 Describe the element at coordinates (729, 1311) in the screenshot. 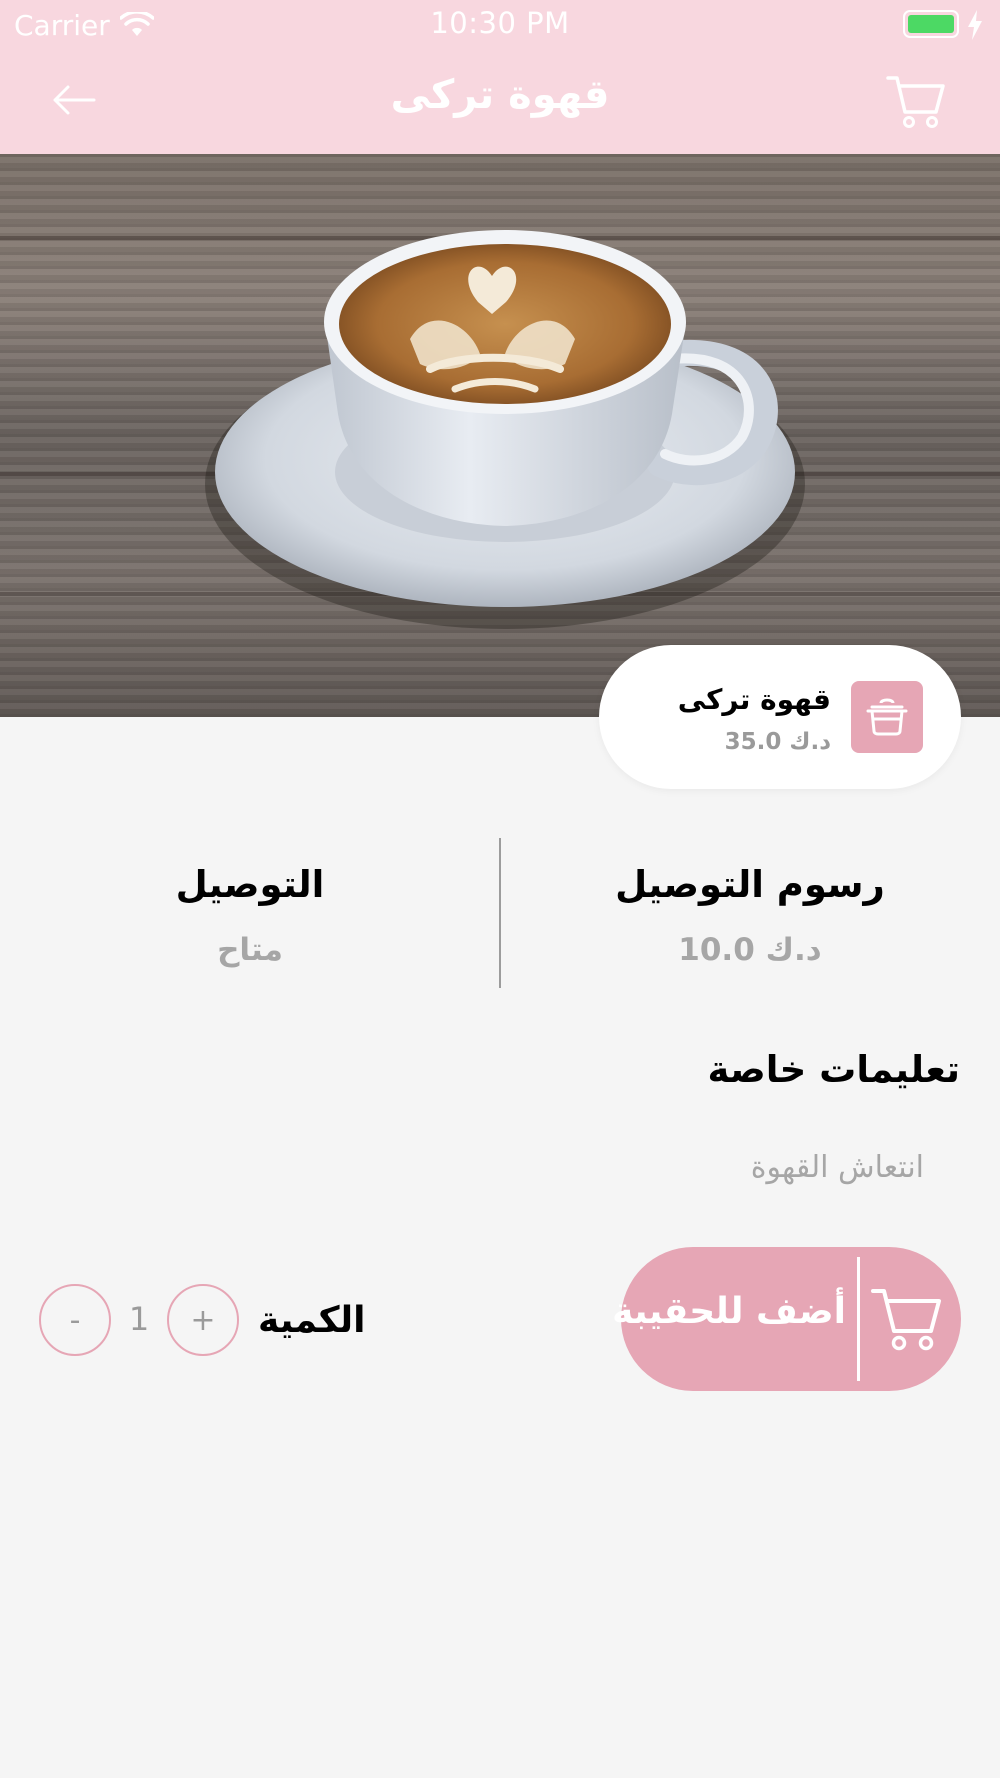

I see `add-to-bag-label: أضف للحقيبة` at that location.